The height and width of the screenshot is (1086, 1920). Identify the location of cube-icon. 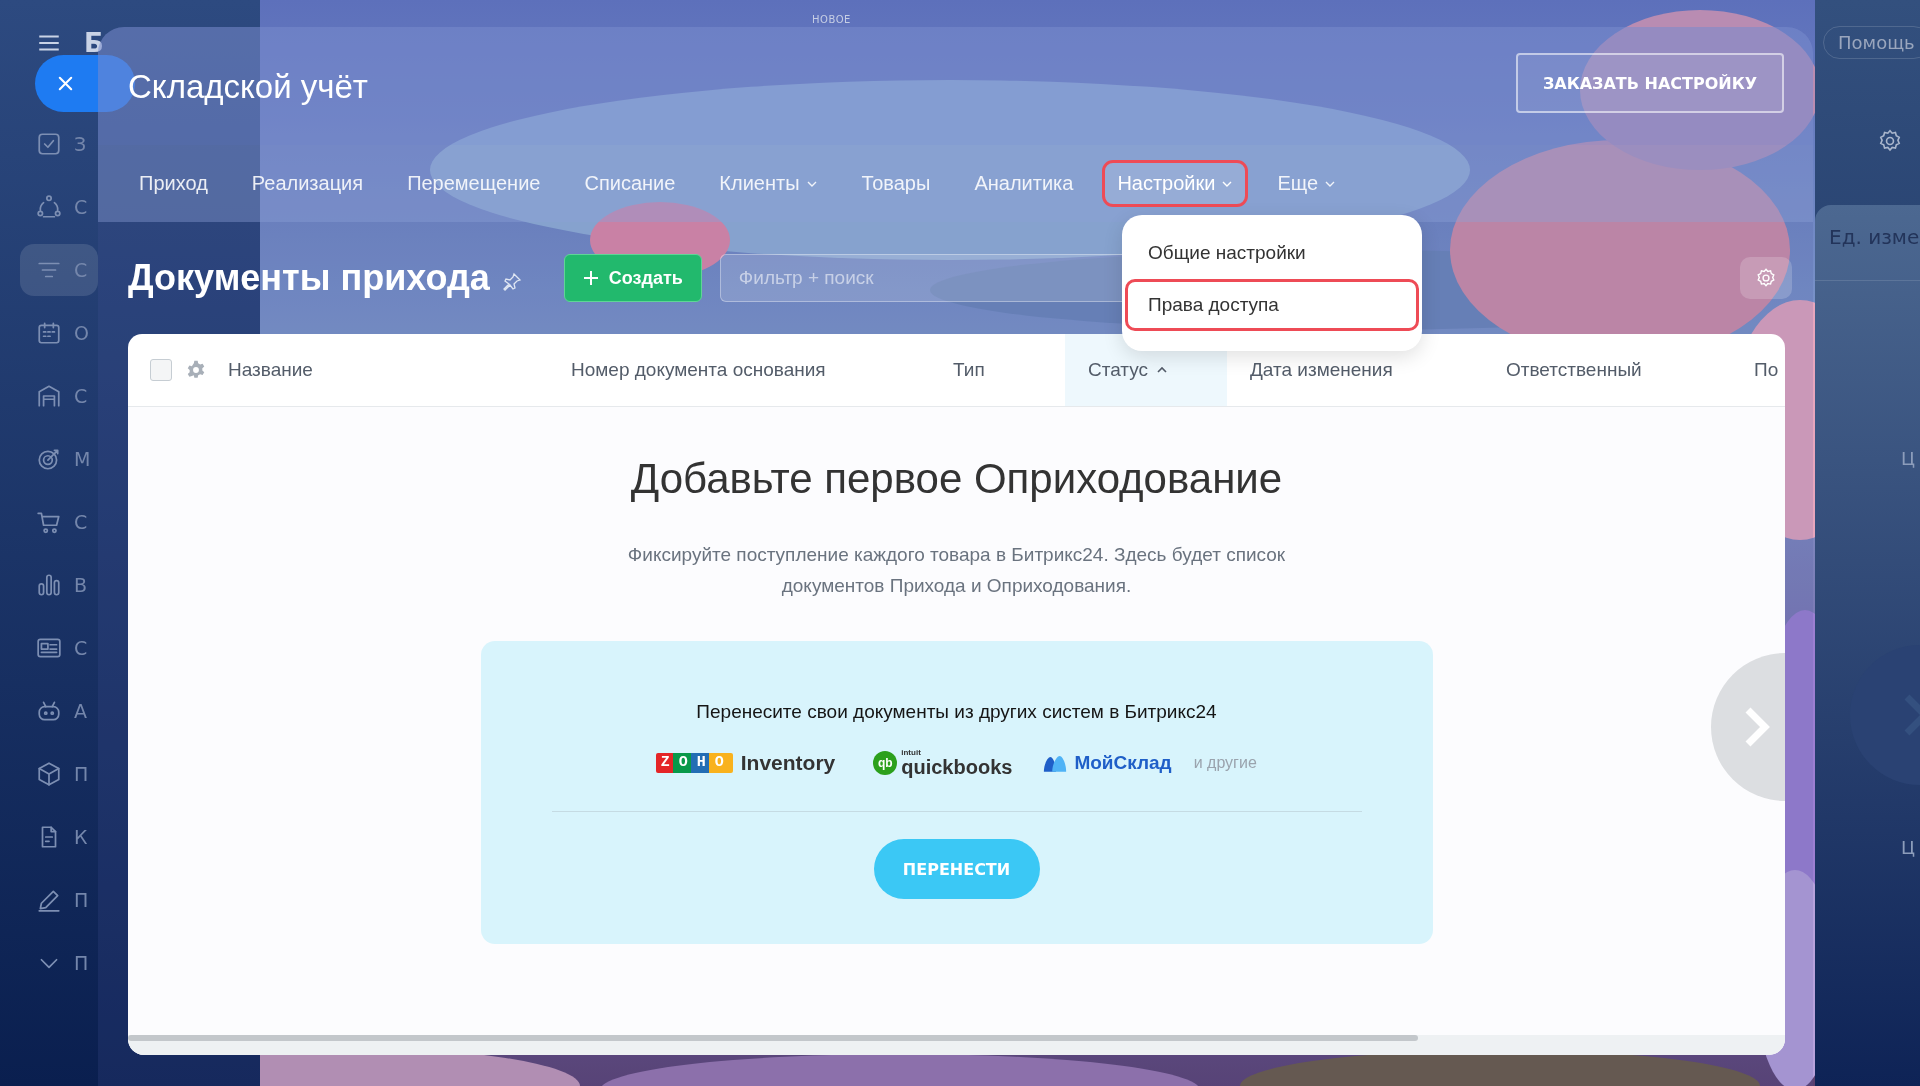
(49, 774).